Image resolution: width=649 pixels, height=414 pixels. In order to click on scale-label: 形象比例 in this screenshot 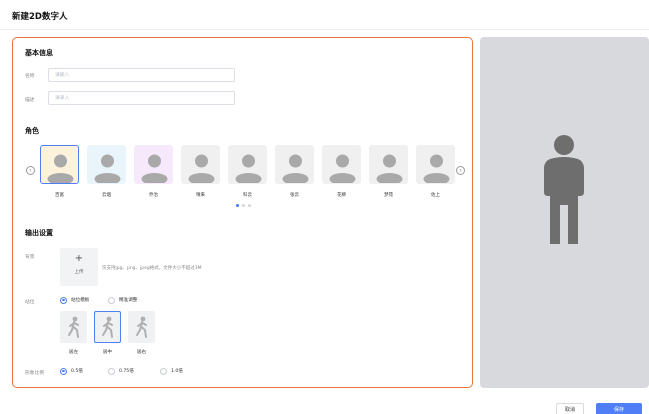, I will do `click(35, 373)`.